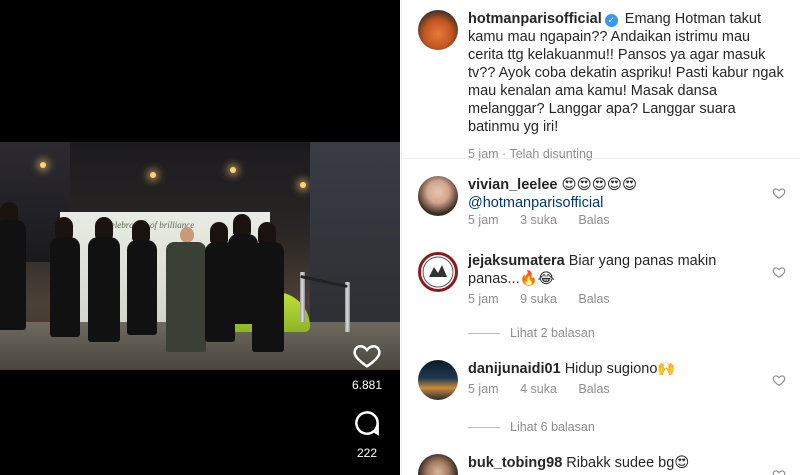 Image resolution: width=800 pixels, height=475 pixels. What do you see at coordinates (608, 194) in the screenshot?
I see `comment-text: vivian_leelee 😍😍😍😍😍 @hotmanparisofficial` at bounding box center [608, 194].